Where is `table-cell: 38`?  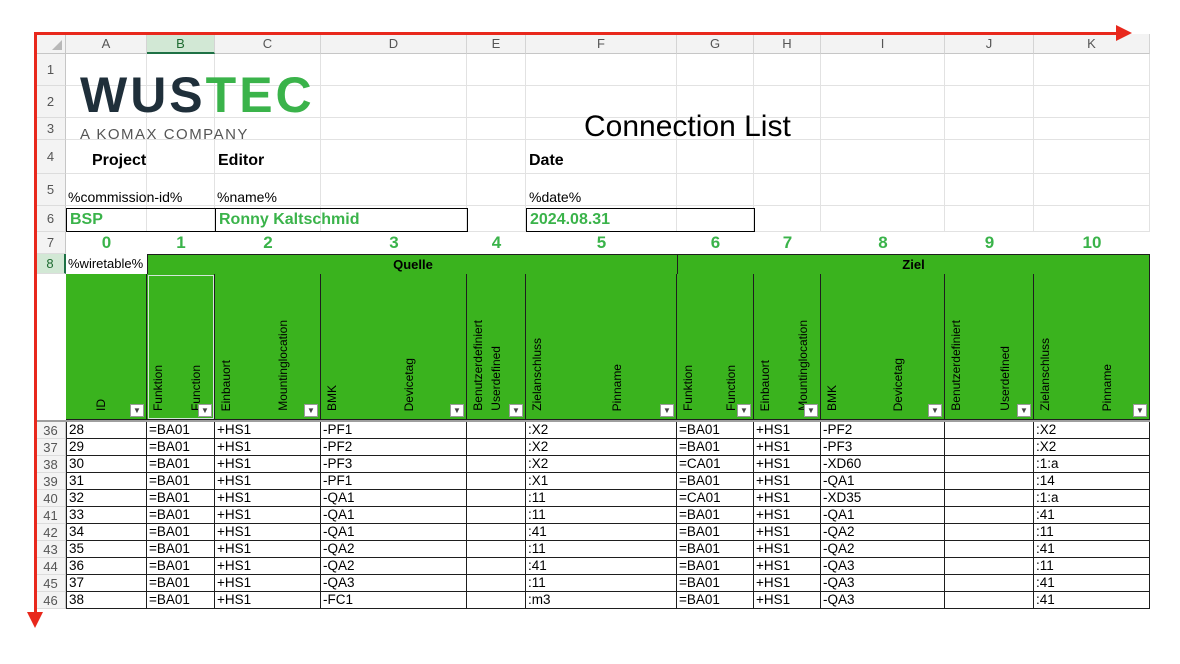
table-cell: 38 is located at coordinates (106, 600).